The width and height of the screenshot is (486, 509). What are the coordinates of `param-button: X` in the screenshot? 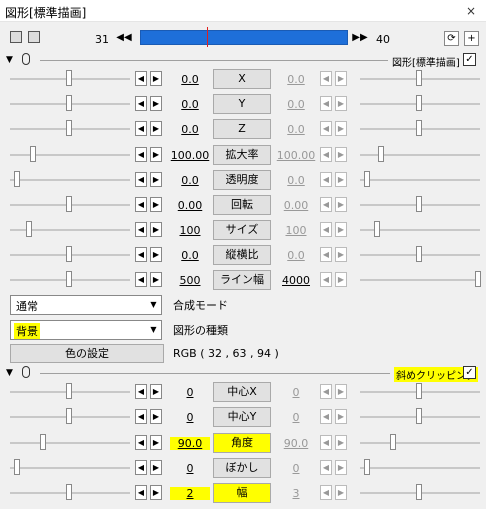 It's located at (242, 79).